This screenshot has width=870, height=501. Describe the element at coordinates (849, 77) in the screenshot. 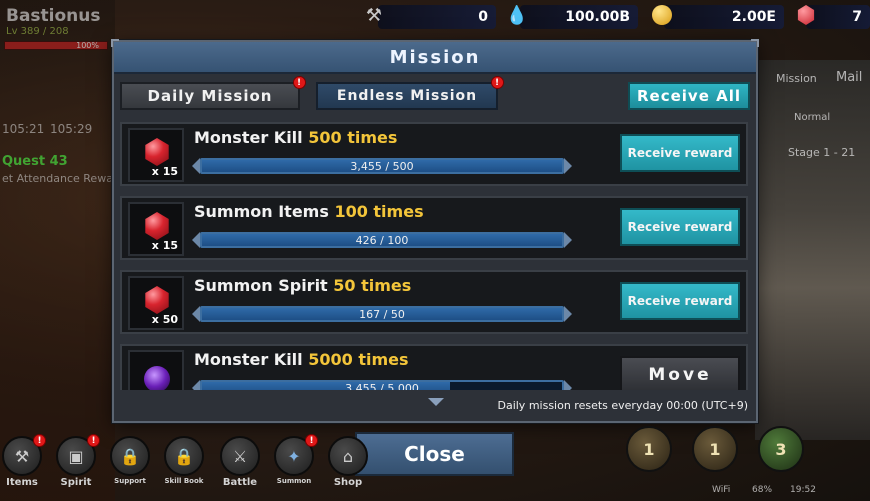

I see `mail-shortcut-label: Mail` at that location.